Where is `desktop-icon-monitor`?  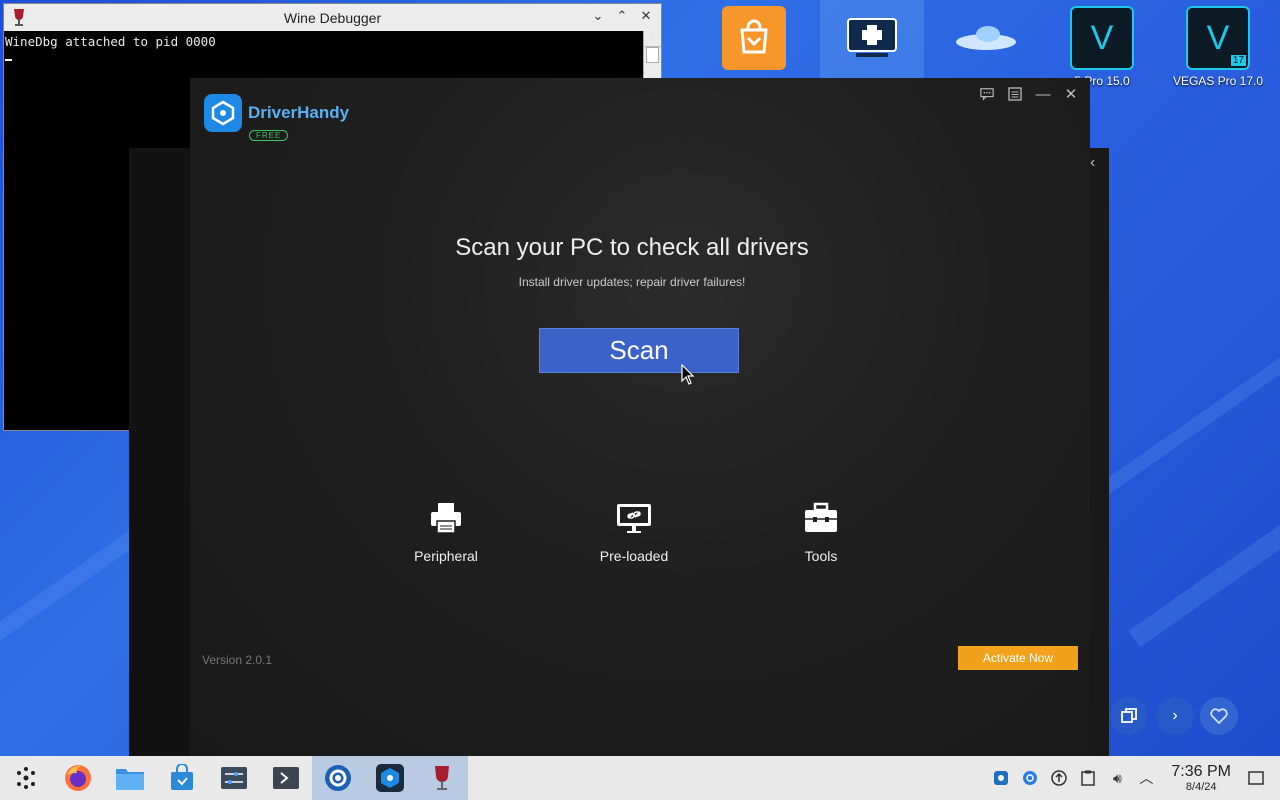
desktop-icon-monitor is located at coordinates (872, 39).